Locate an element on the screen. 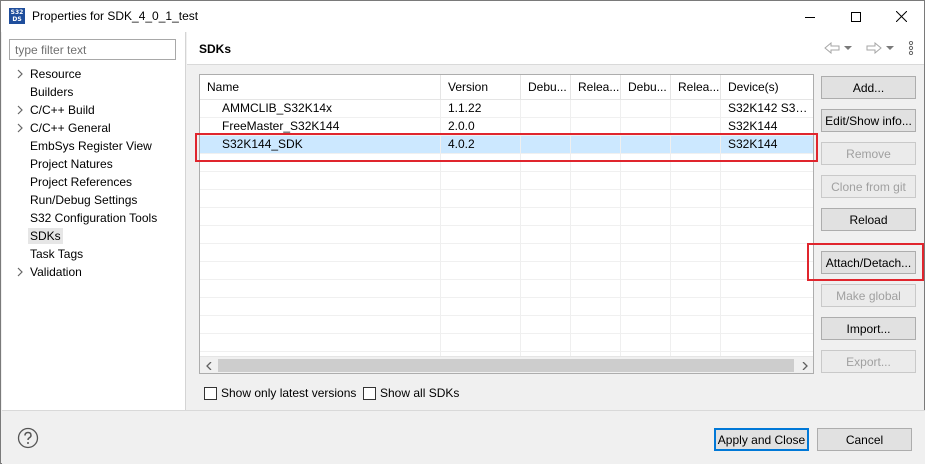 The height and width of the screenshot is (464, 925). minimize-button is located at coordinates (810, 16).